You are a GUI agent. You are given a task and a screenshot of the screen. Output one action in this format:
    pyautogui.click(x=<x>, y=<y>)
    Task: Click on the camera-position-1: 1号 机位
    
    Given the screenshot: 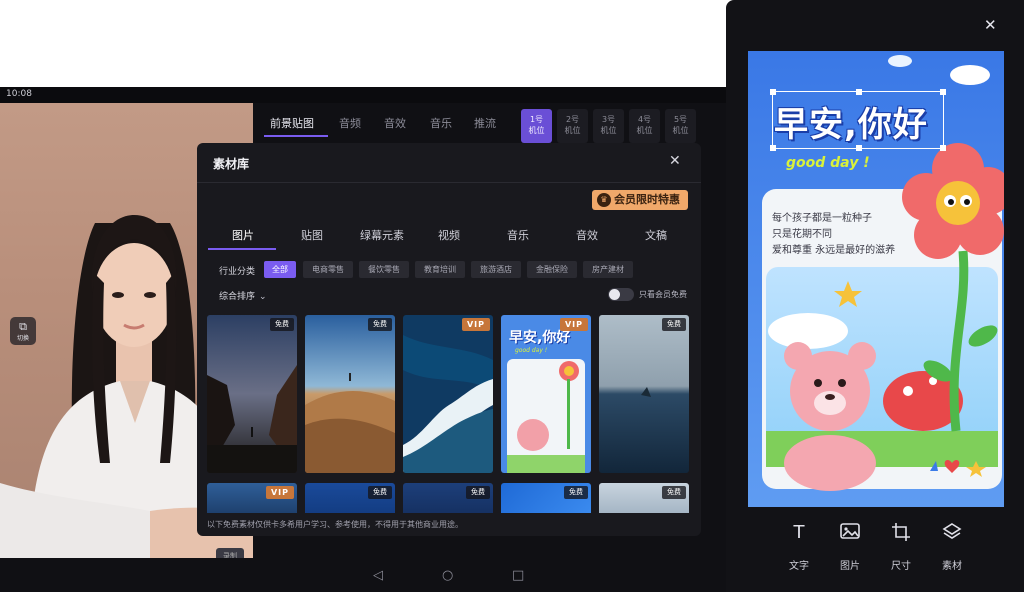 What is the action you would take?
    pyautogui.click(x=536, y=126)
    